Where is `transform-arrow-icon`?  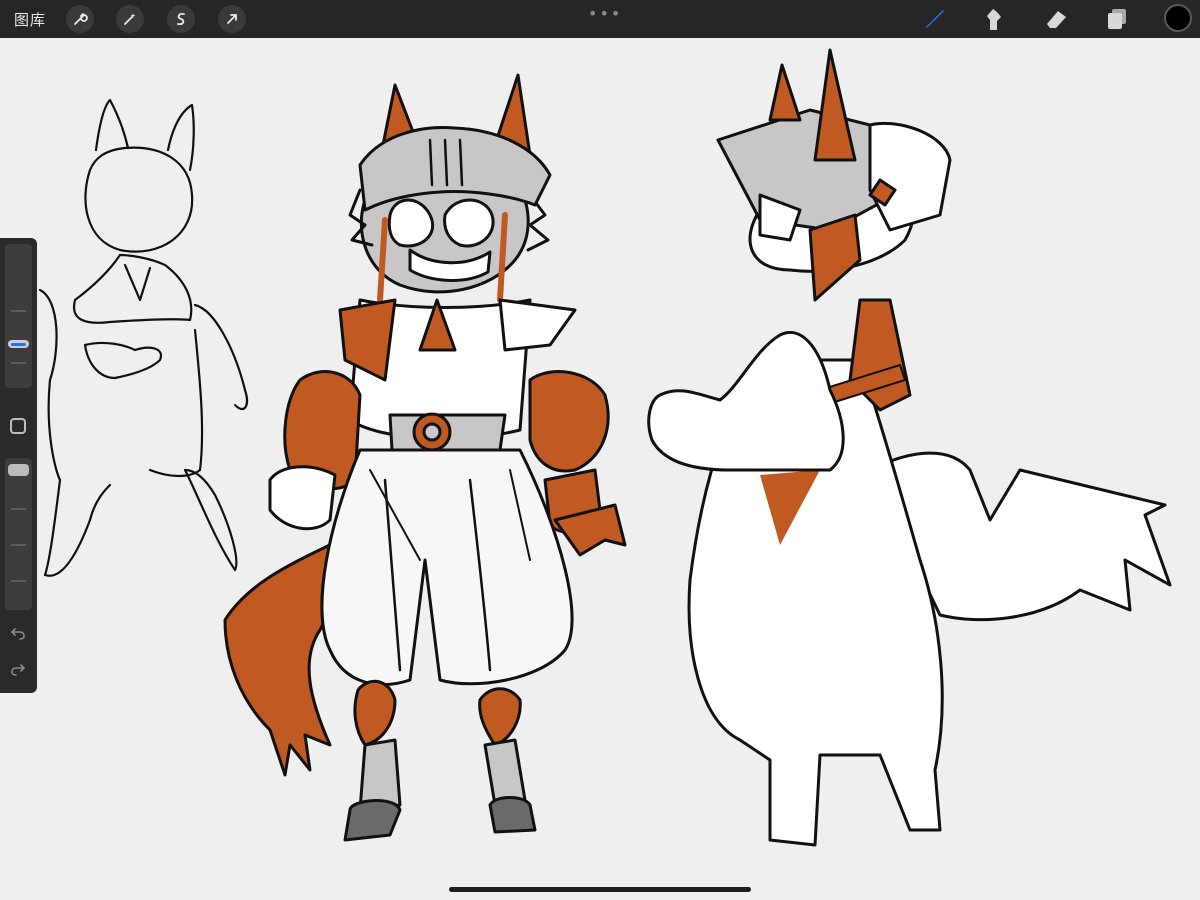 transform-arrow-icon is located at coordinates (232, 19).